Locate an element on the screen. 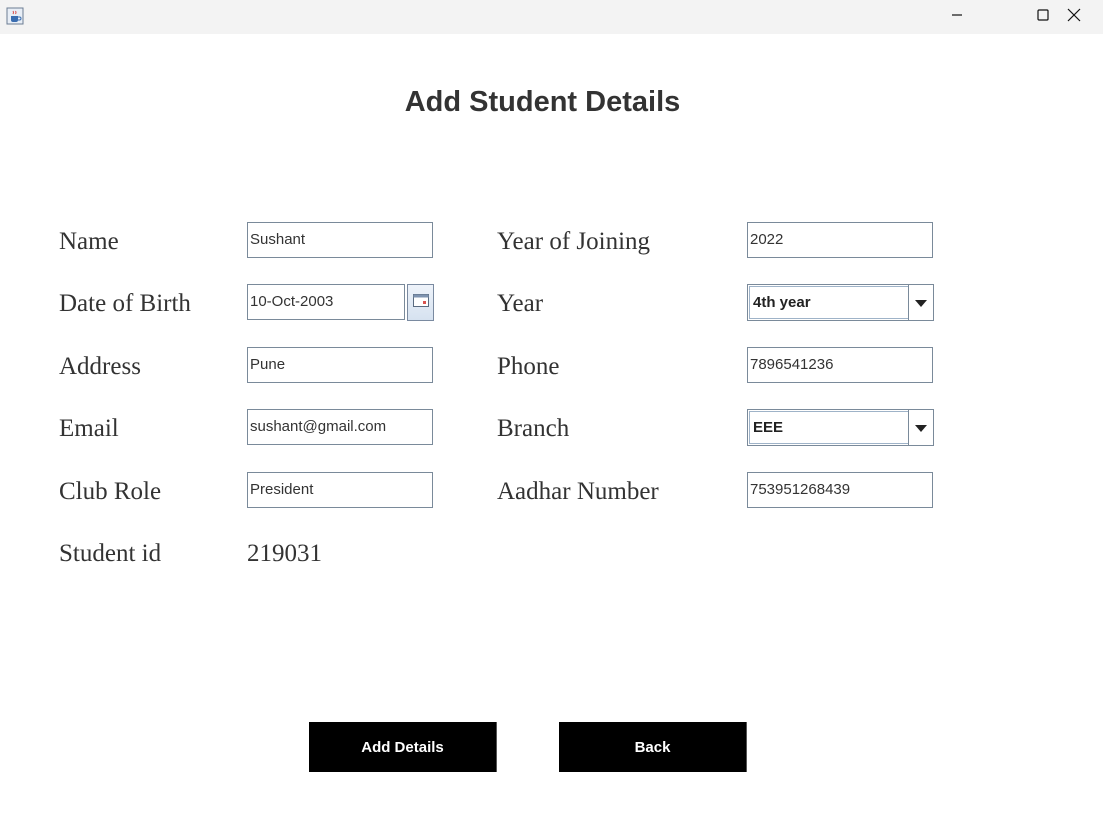 The image size is (1103, 833). maximize-icon is located at coordinates (1043, 17).